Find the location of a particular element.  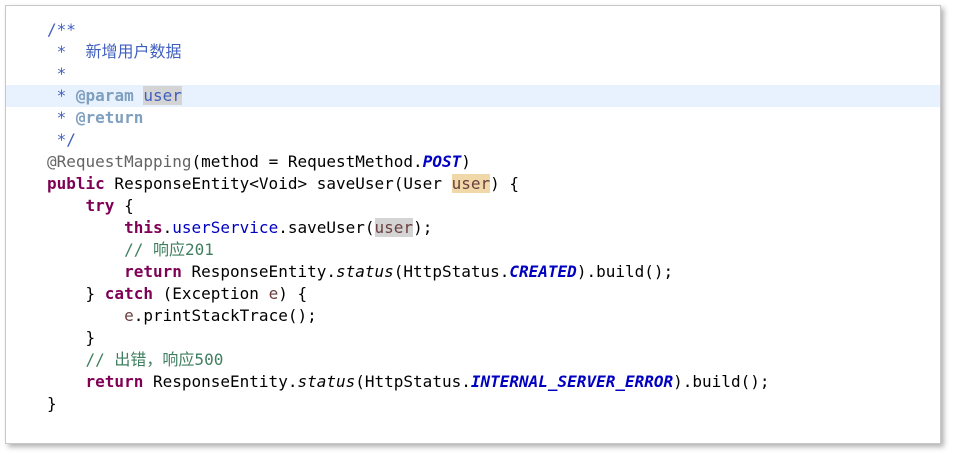

code-token: */ is located at coordinates (61, 139).